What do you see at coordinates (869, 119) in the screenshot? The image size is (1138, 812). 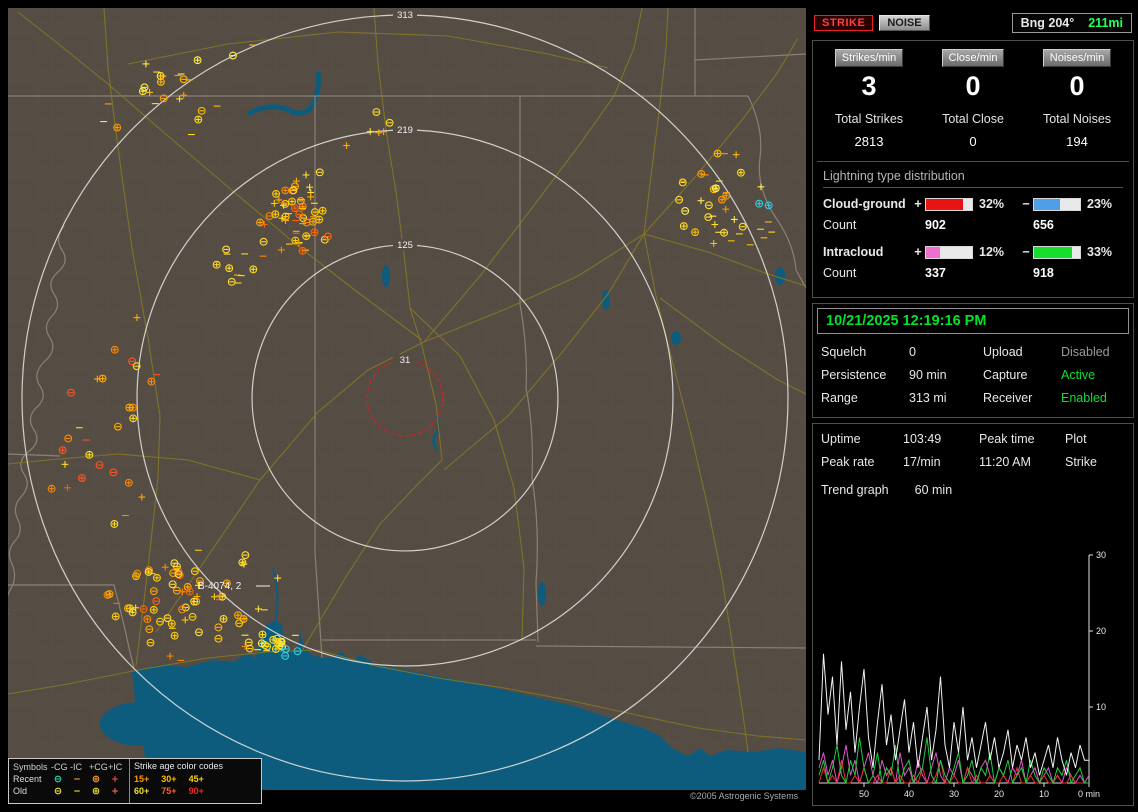 I see `total-strikes-label: Total Strikes` at bounding box center [869, 119].